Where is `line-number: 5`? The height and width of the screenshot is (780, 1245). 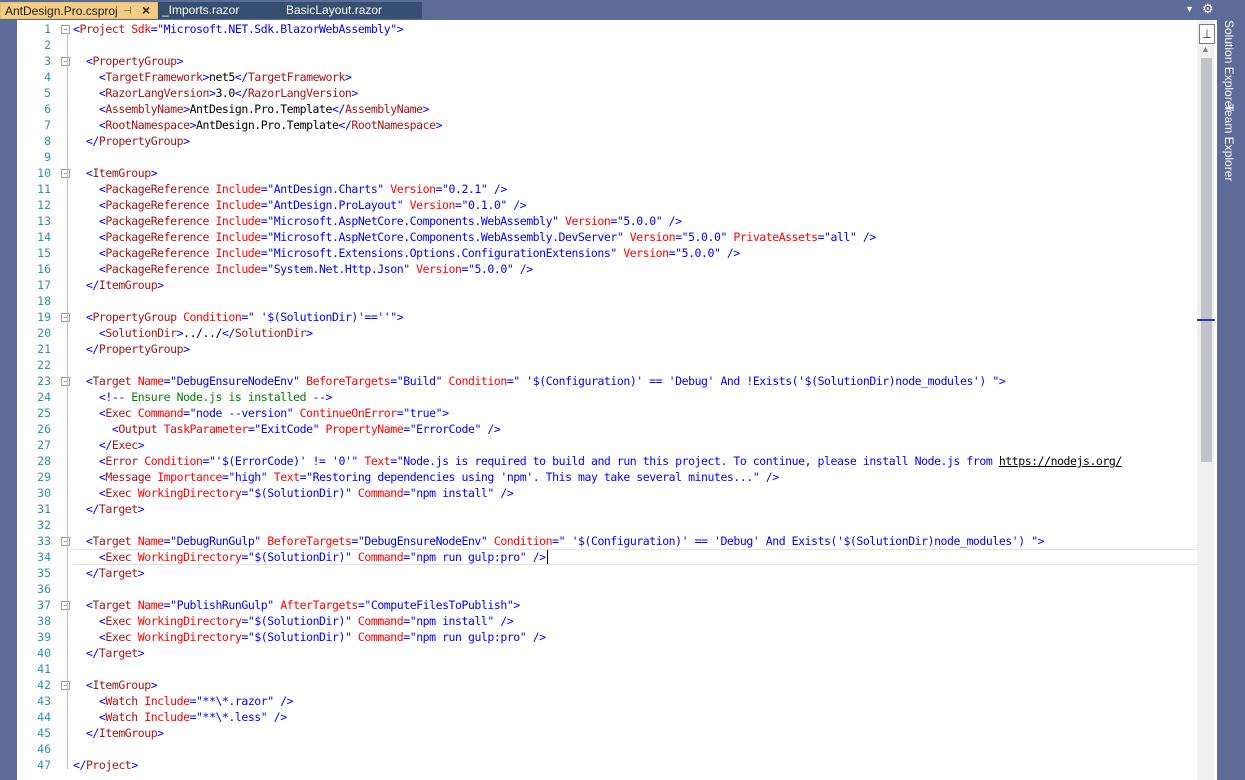
line-number: 5 is located at coordinates (47, 93).